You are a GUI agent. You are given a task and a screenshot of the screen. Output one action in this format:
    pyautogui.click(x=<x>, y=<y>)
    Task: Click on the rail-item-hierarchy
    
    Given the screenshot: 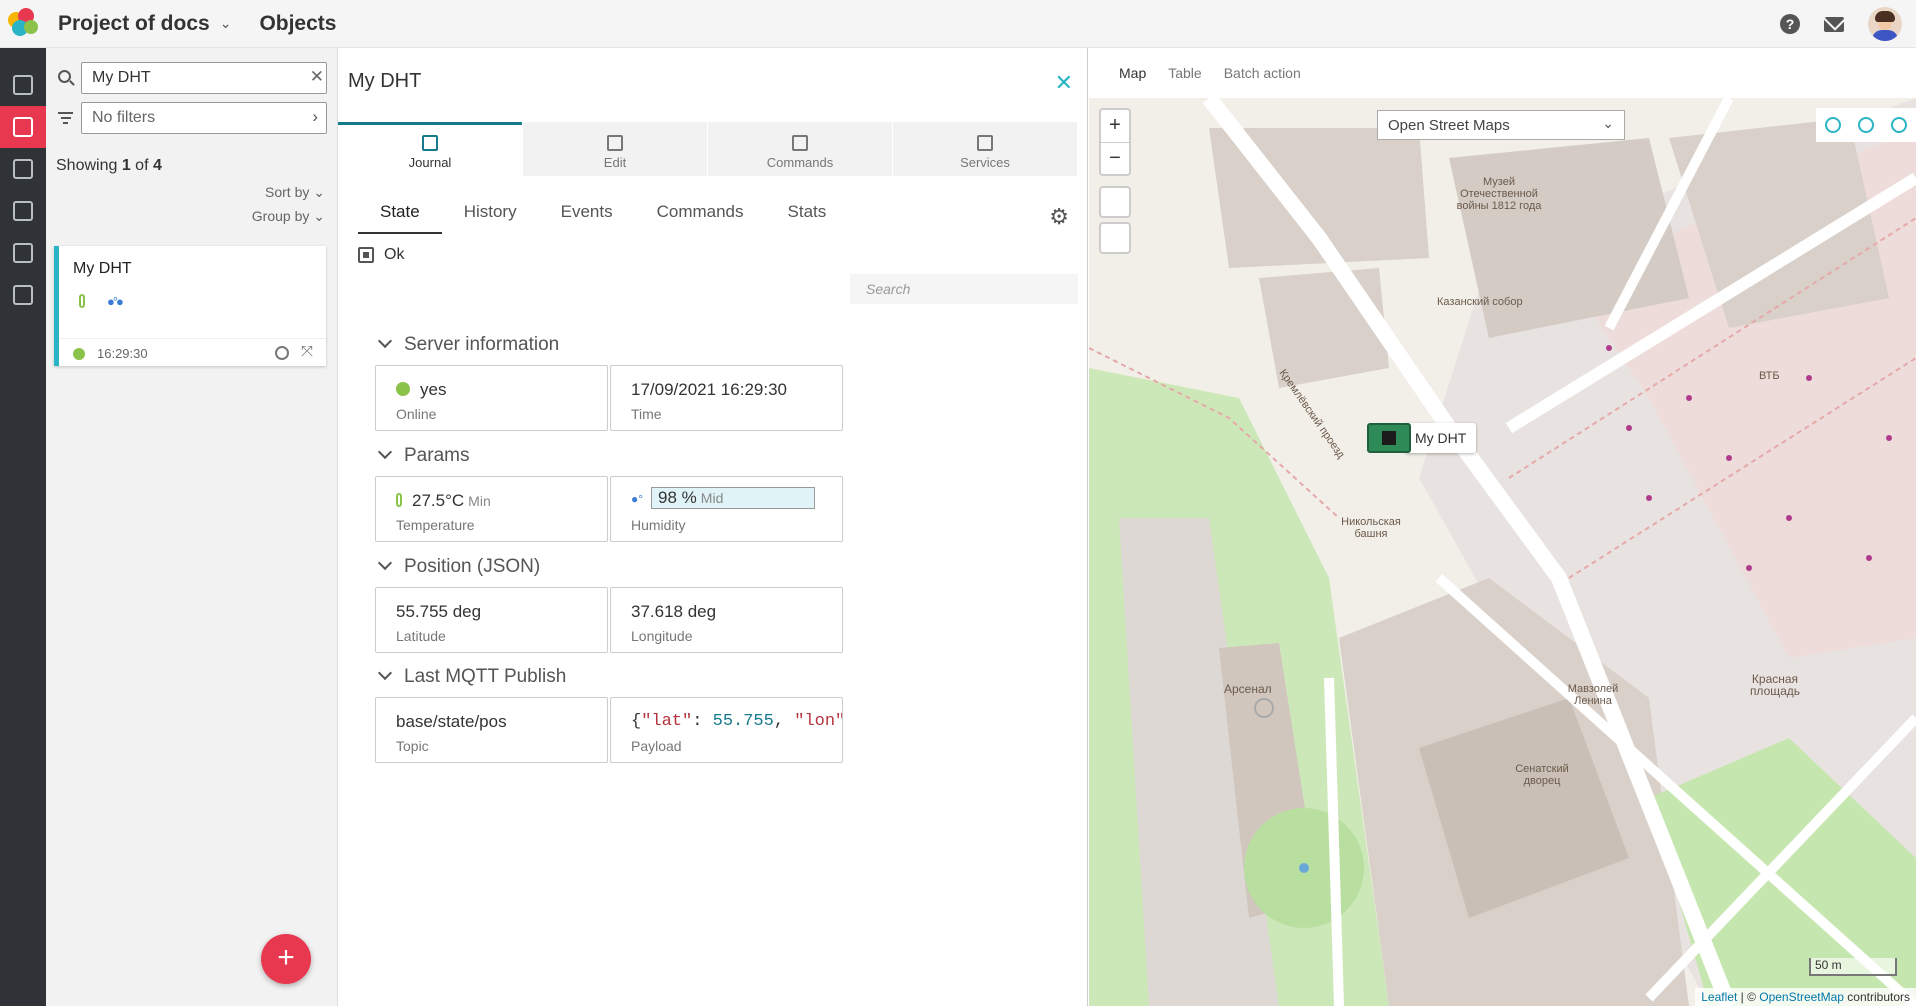 What is the action you would take?
    pyautogui.click(x=23, y=169)
    